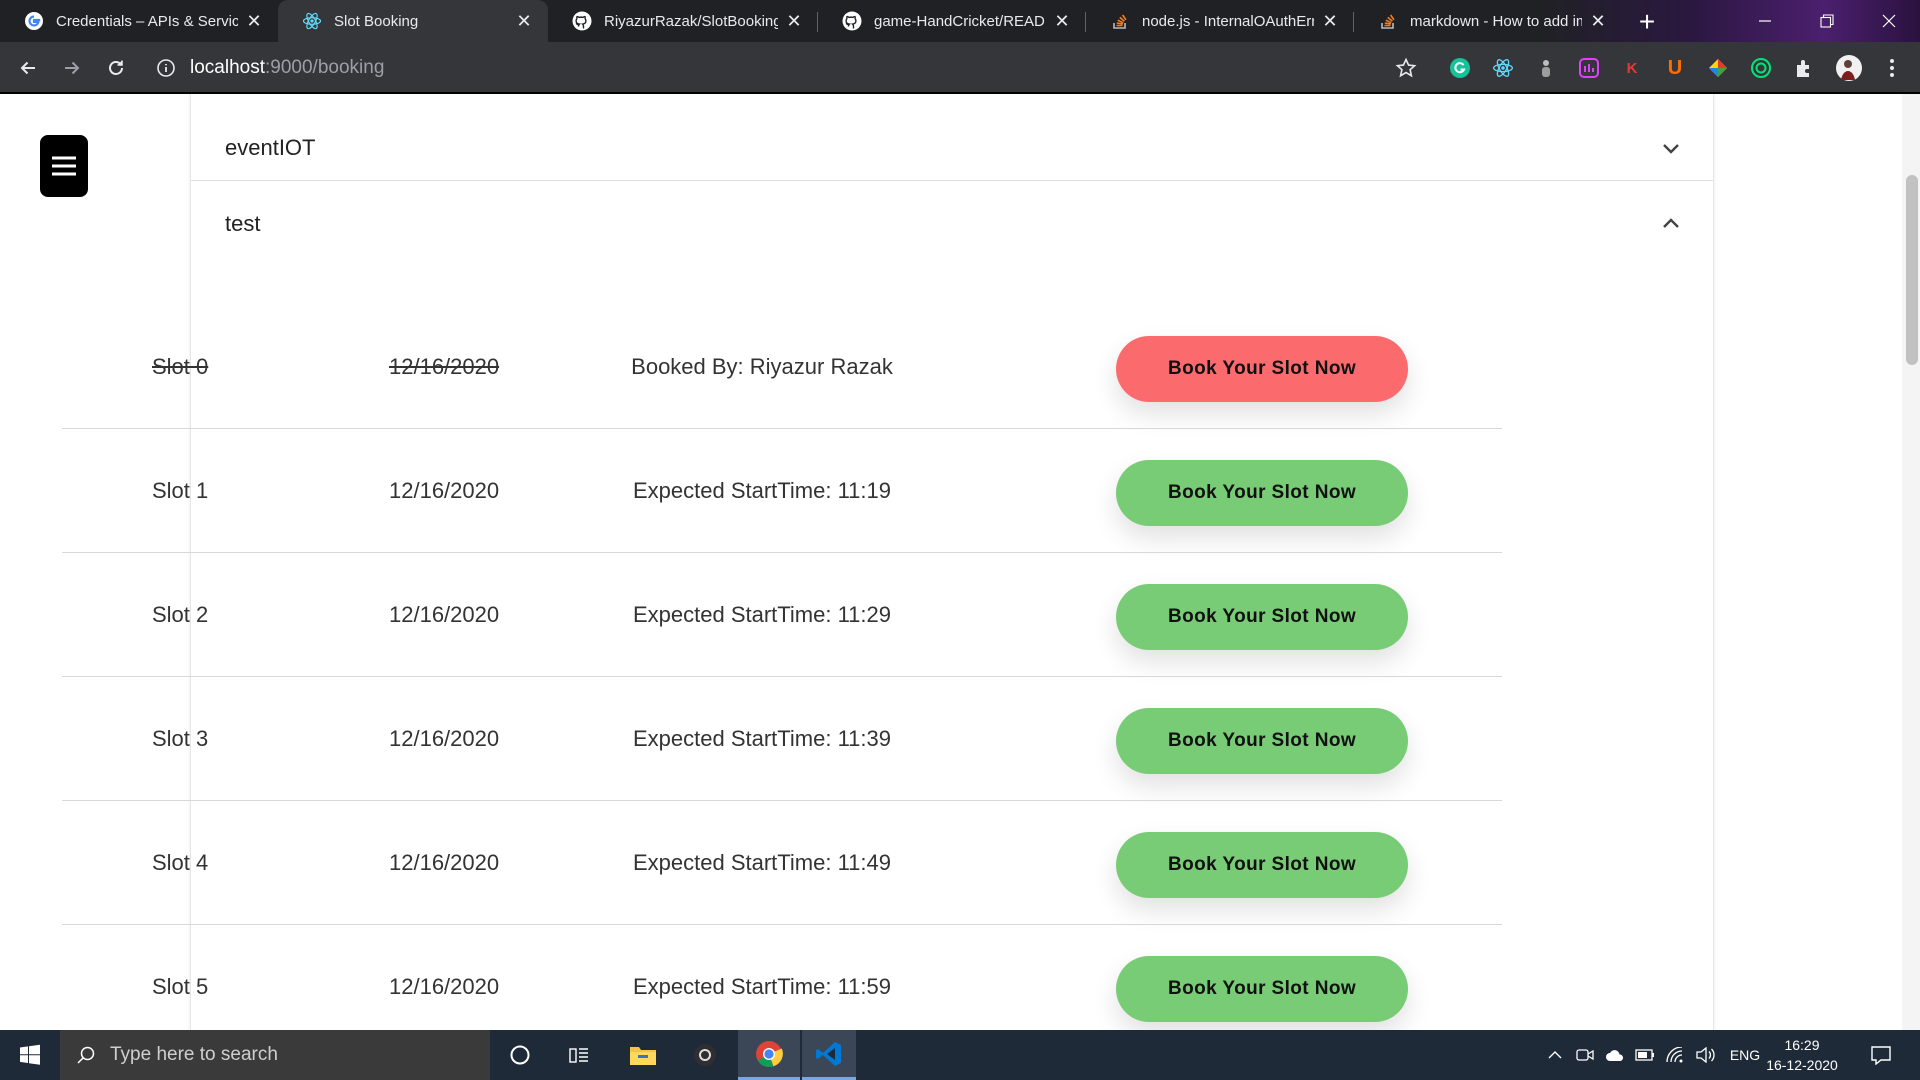 This screenshot has width=1920, height=1080. I want to click on menu-icon, so click(64, 166).